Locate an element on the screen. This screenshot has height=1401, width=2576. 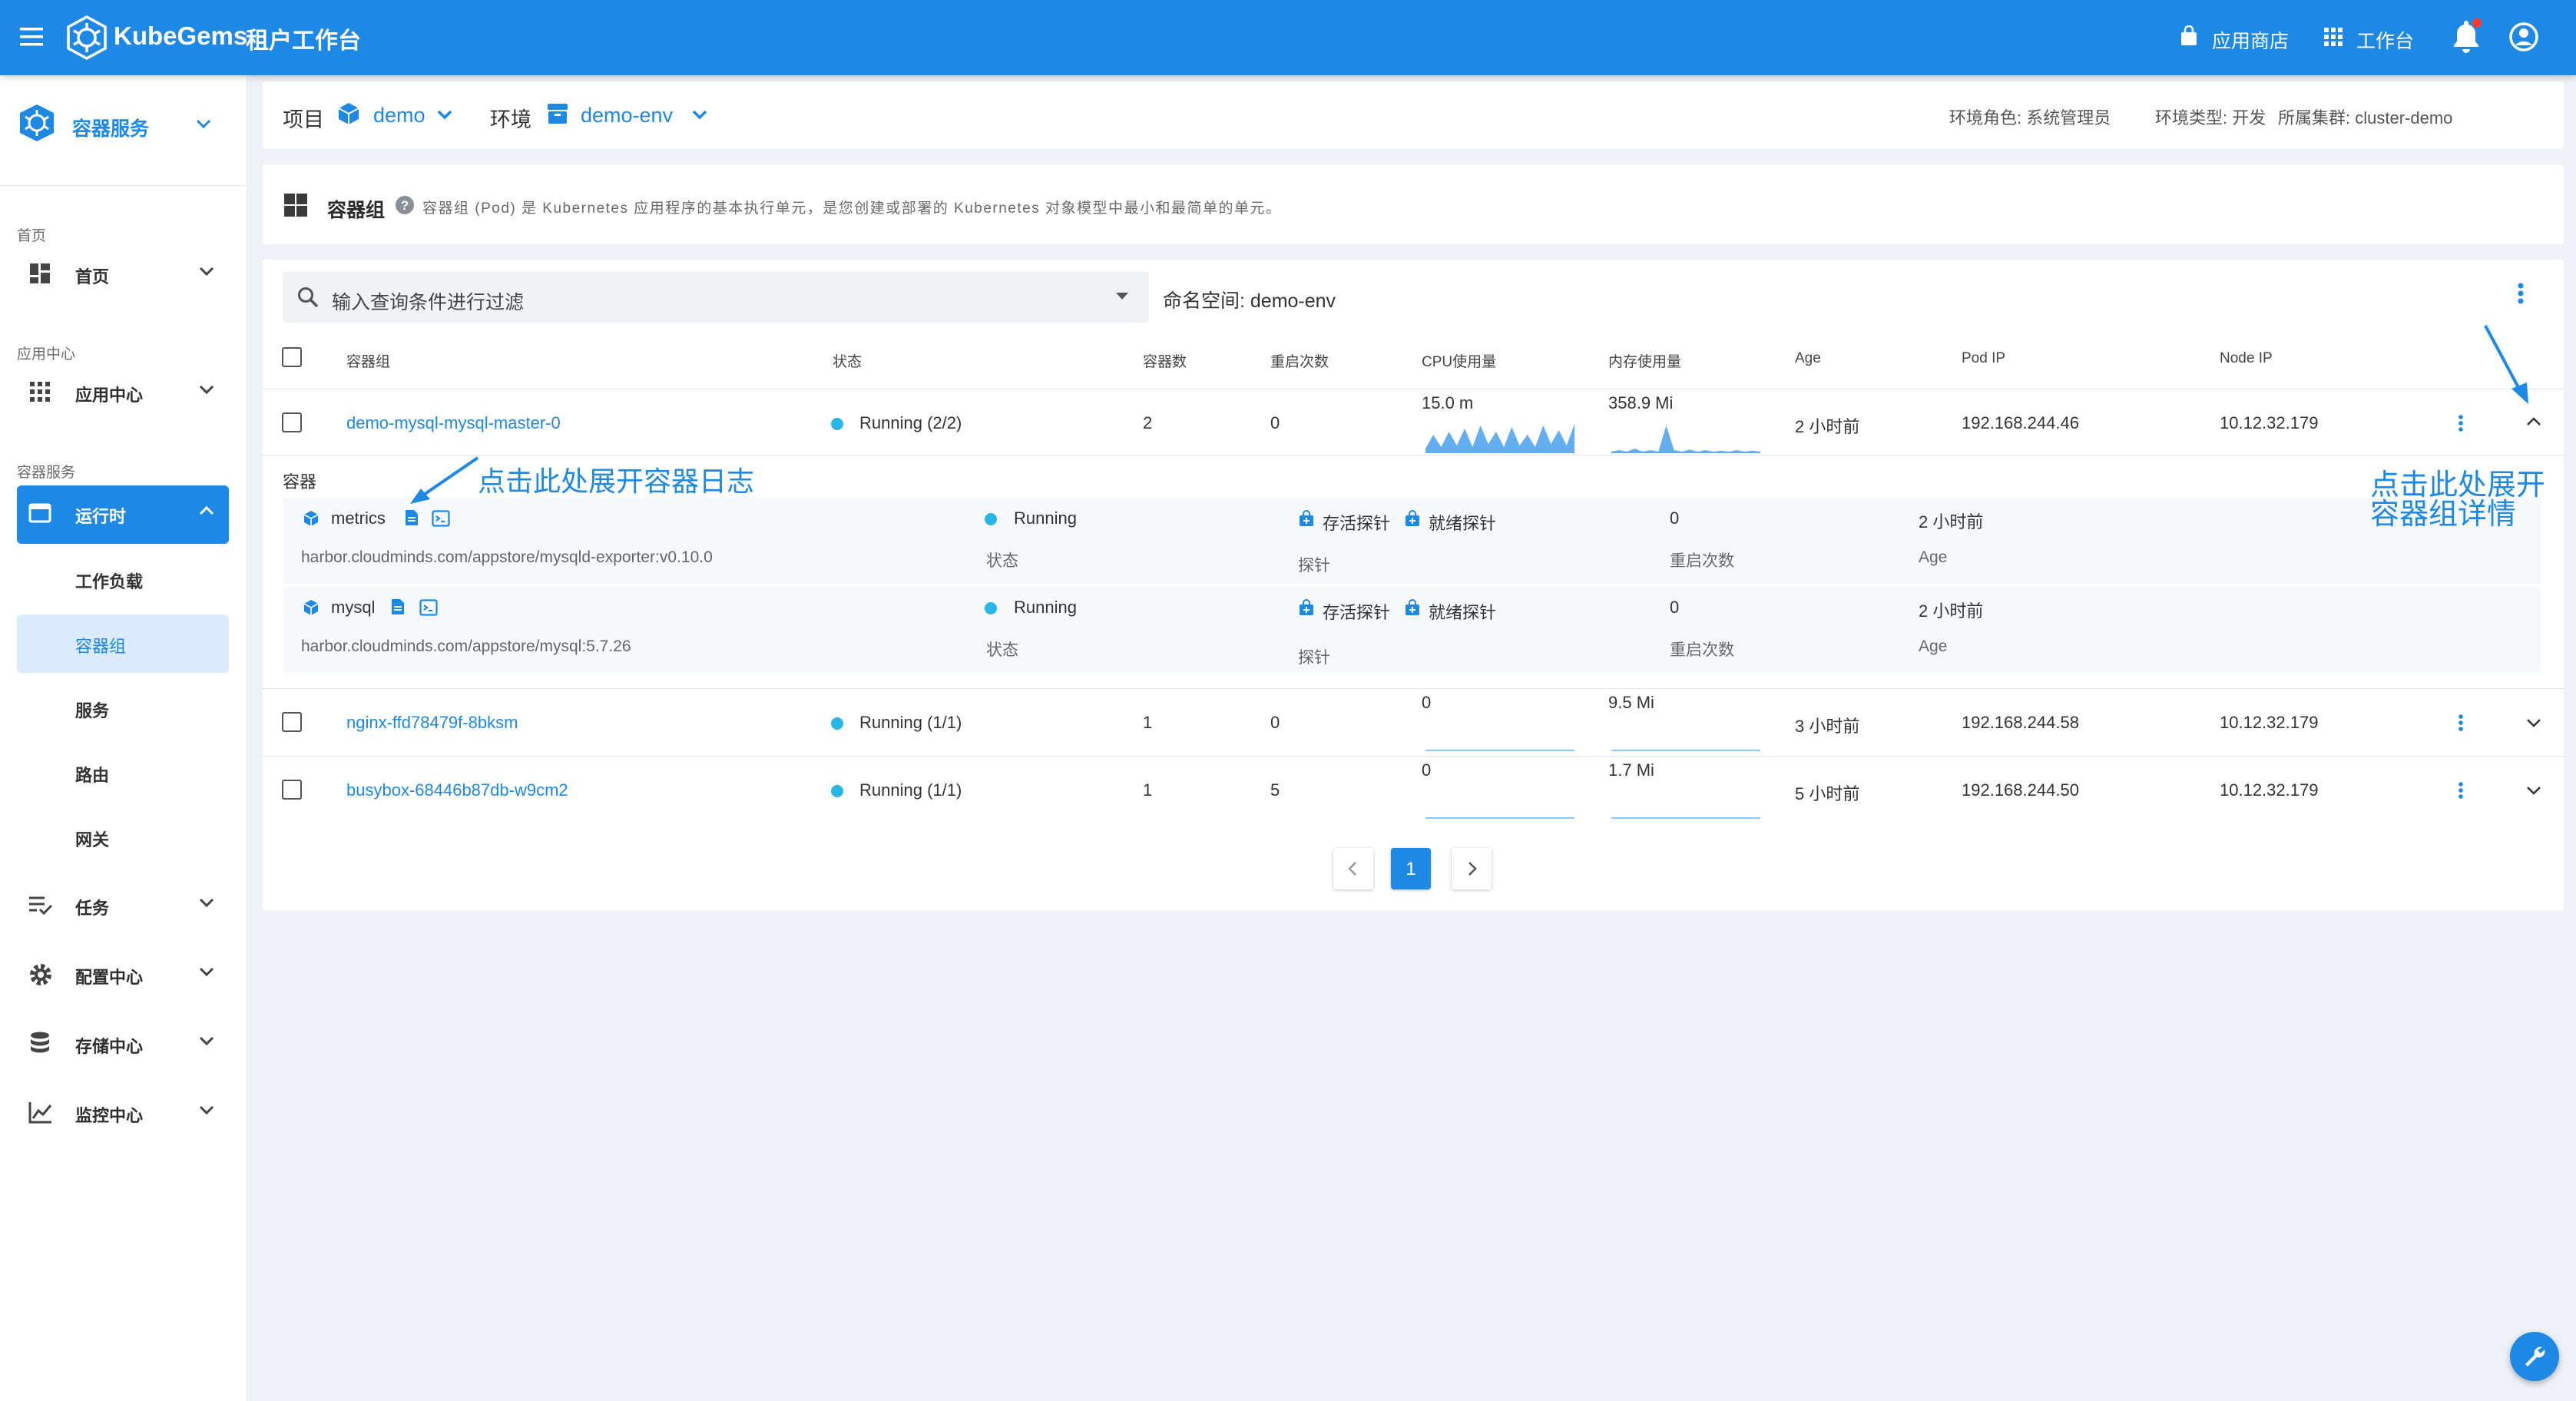
filter-placeholder: 输入查询条件进行过滤 is located at coordinates (428, 302).